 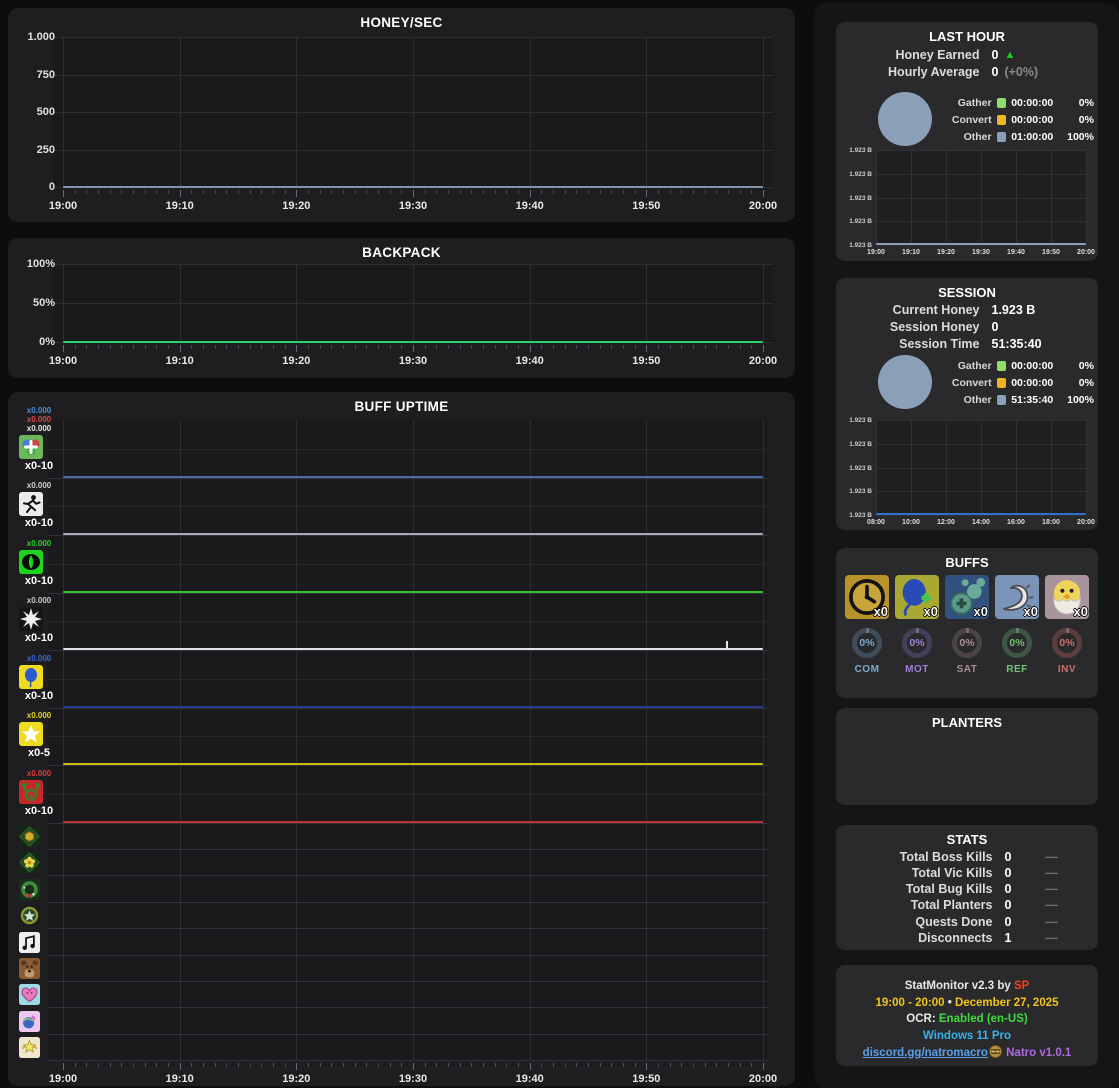 What do you see at coordinates (1017, 597) in the screenshot?
I see `wave-buff-slot: x0` at bounding box center [1017, 597].